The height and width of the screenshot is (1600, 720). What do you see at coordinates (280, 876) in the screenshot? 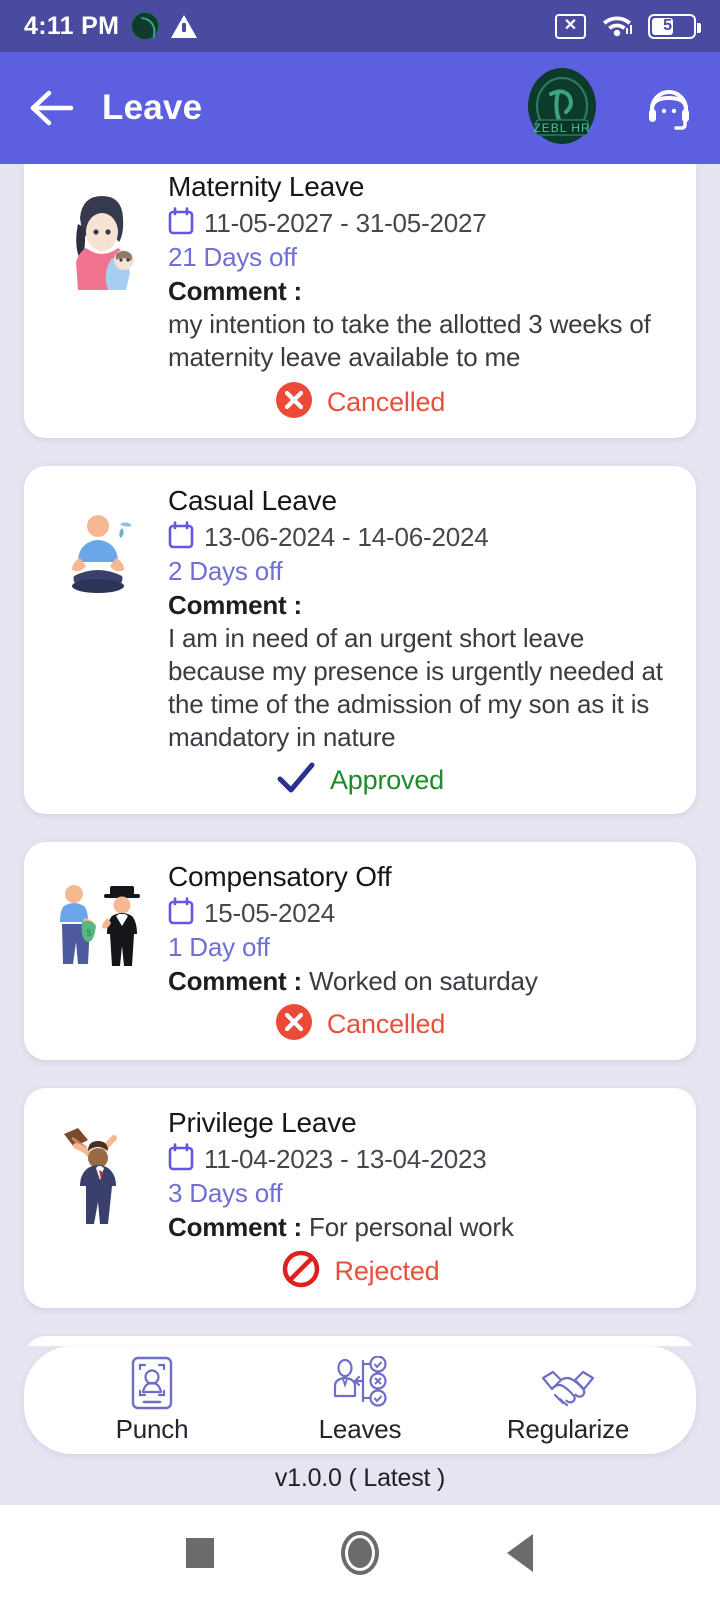
I see `leave-type: Compensatory Off` at bounding box center [280, 876].